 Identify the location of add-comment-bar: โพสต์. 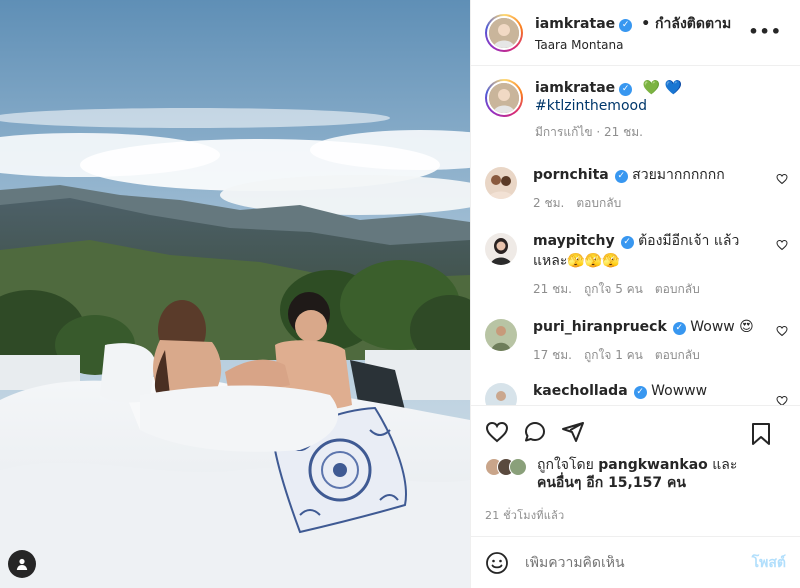
(635, 562).